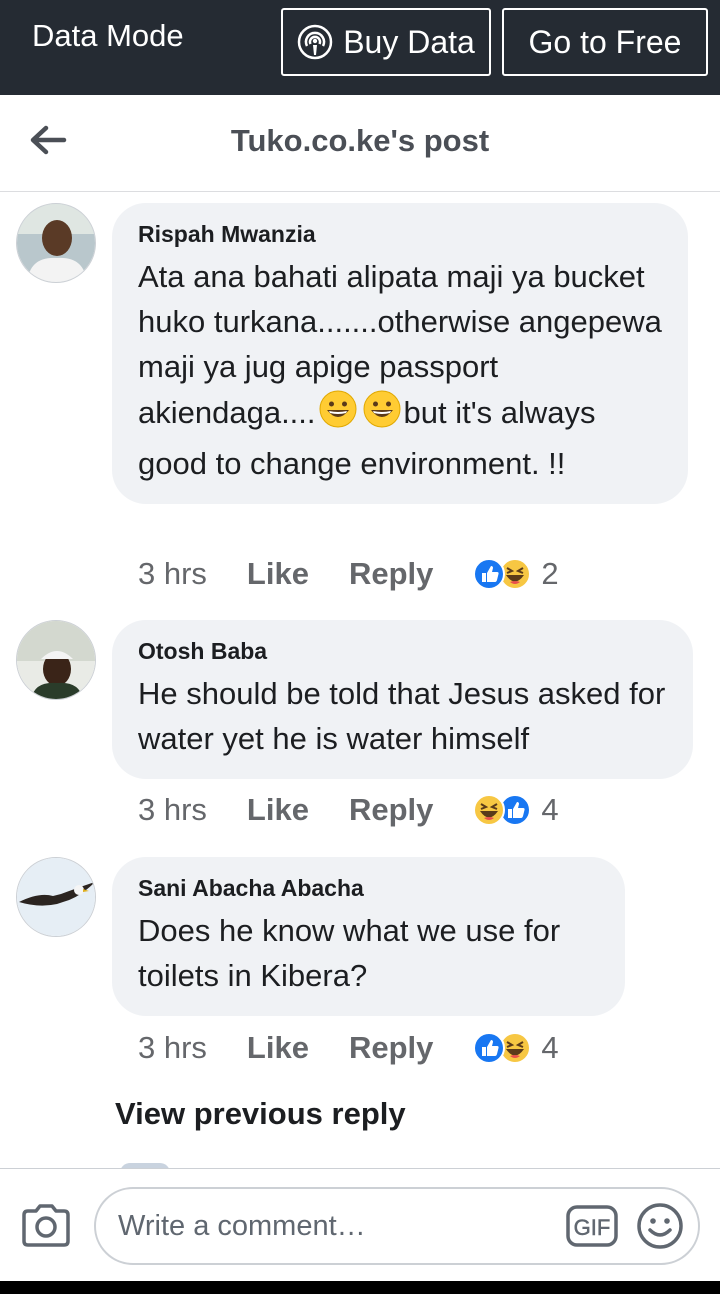 This screenshot has height=1294, width=720. I want to click on go-to-free-label: Go to Free, so click(605, 41).